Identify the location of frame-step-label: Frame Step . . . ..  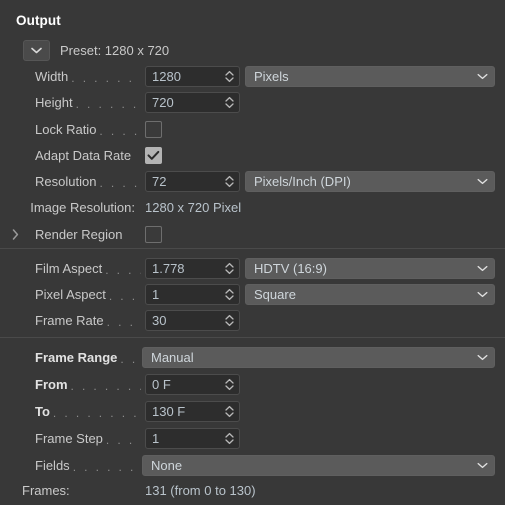
(88, 438).